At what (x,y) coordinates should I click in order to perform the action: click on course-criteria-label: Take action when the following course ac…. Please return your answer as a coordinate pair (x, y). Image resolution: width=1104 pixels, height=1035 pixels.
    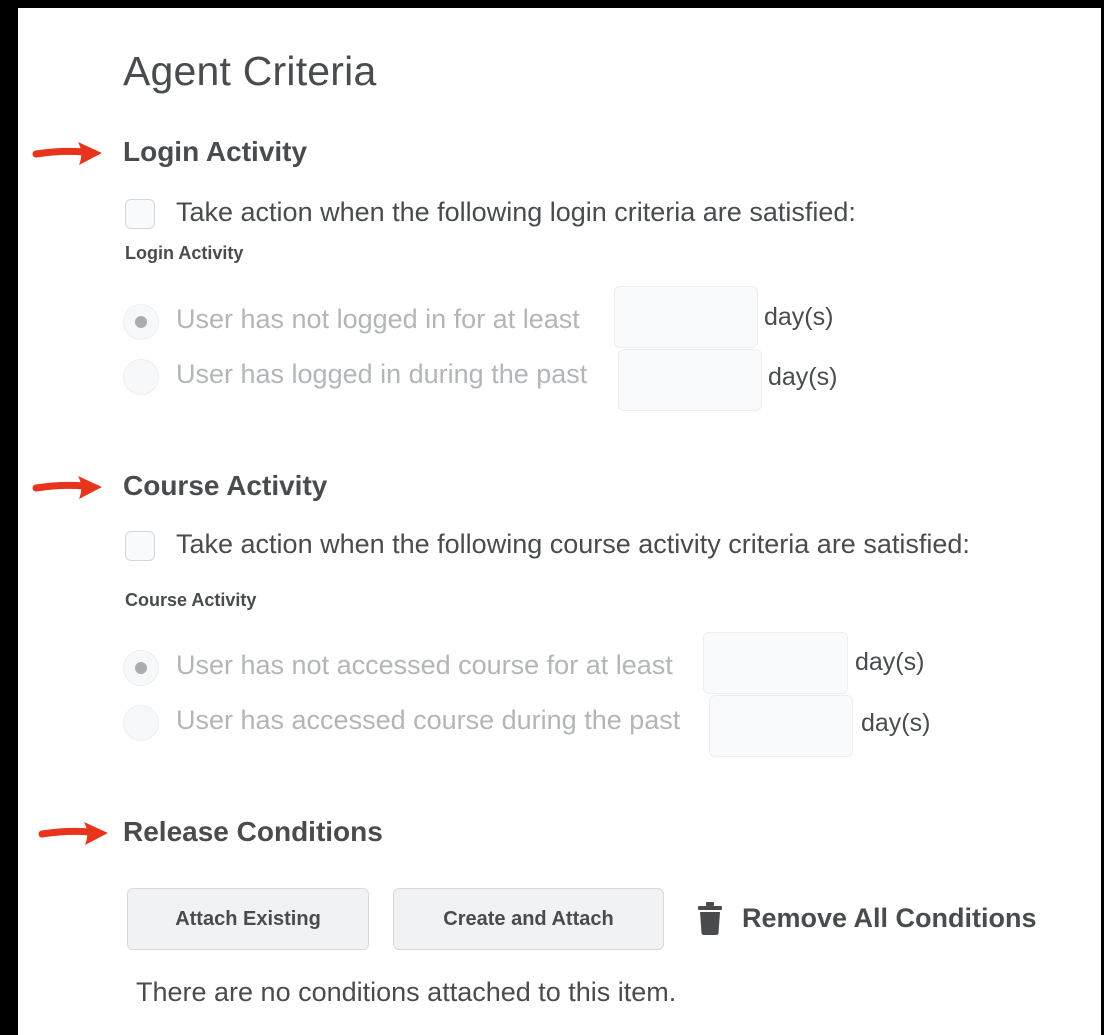
    Looking at the image, I should click on (573, 544).